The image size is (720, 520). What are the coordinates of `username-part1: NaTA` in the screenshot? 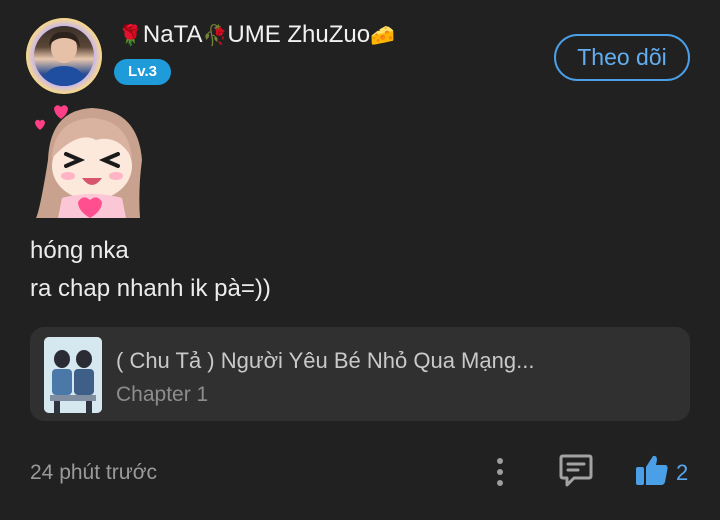 It's located at (172, 34).